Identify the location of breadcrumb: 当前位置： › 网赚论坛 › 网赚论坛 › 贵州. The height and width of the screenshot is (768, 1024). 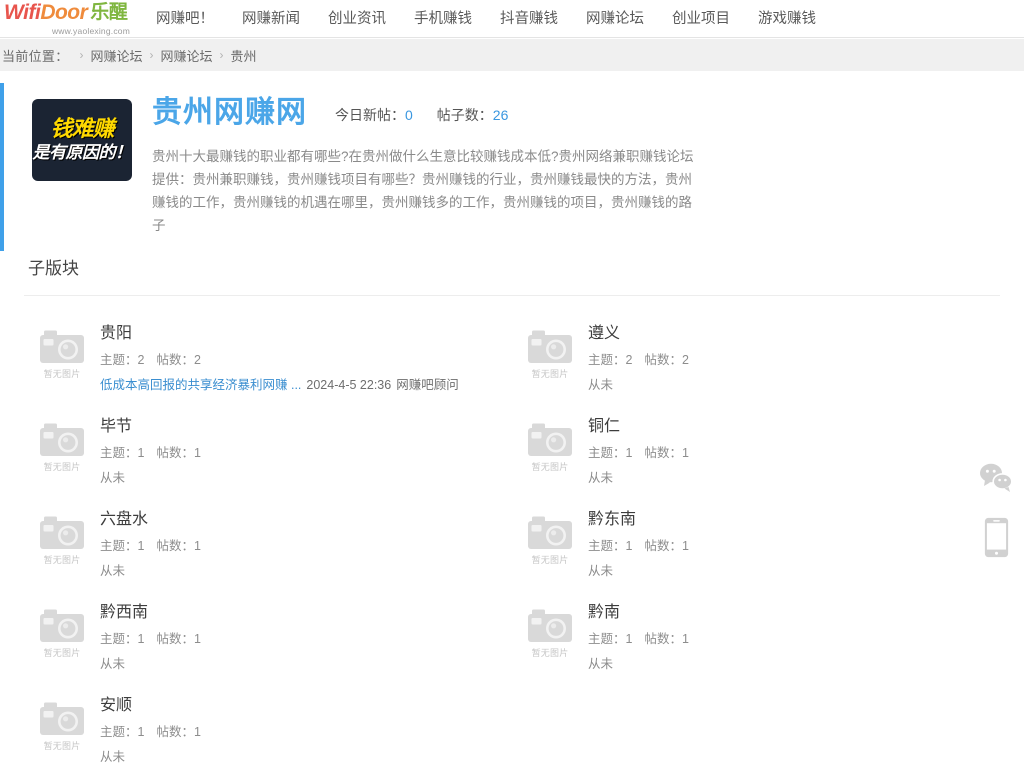
(512, 54).